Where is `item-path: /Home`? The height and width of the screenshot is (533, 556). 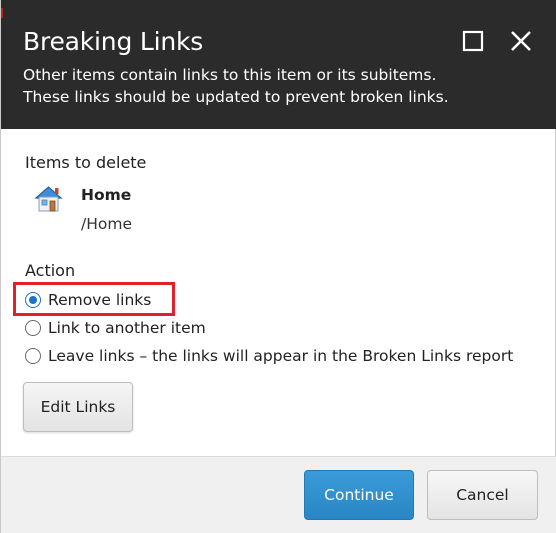 item-path: /Home is located at coordinates (106, 224).